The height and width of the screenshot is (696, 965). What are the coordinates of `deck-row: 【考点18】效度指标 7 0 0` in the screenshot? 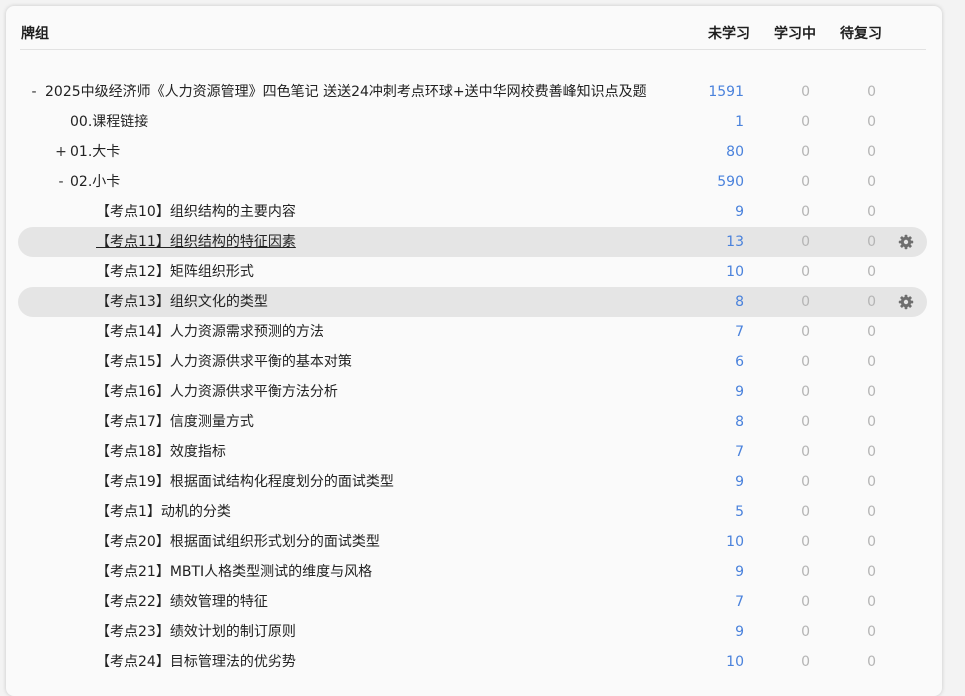 It's located at (472, 452).